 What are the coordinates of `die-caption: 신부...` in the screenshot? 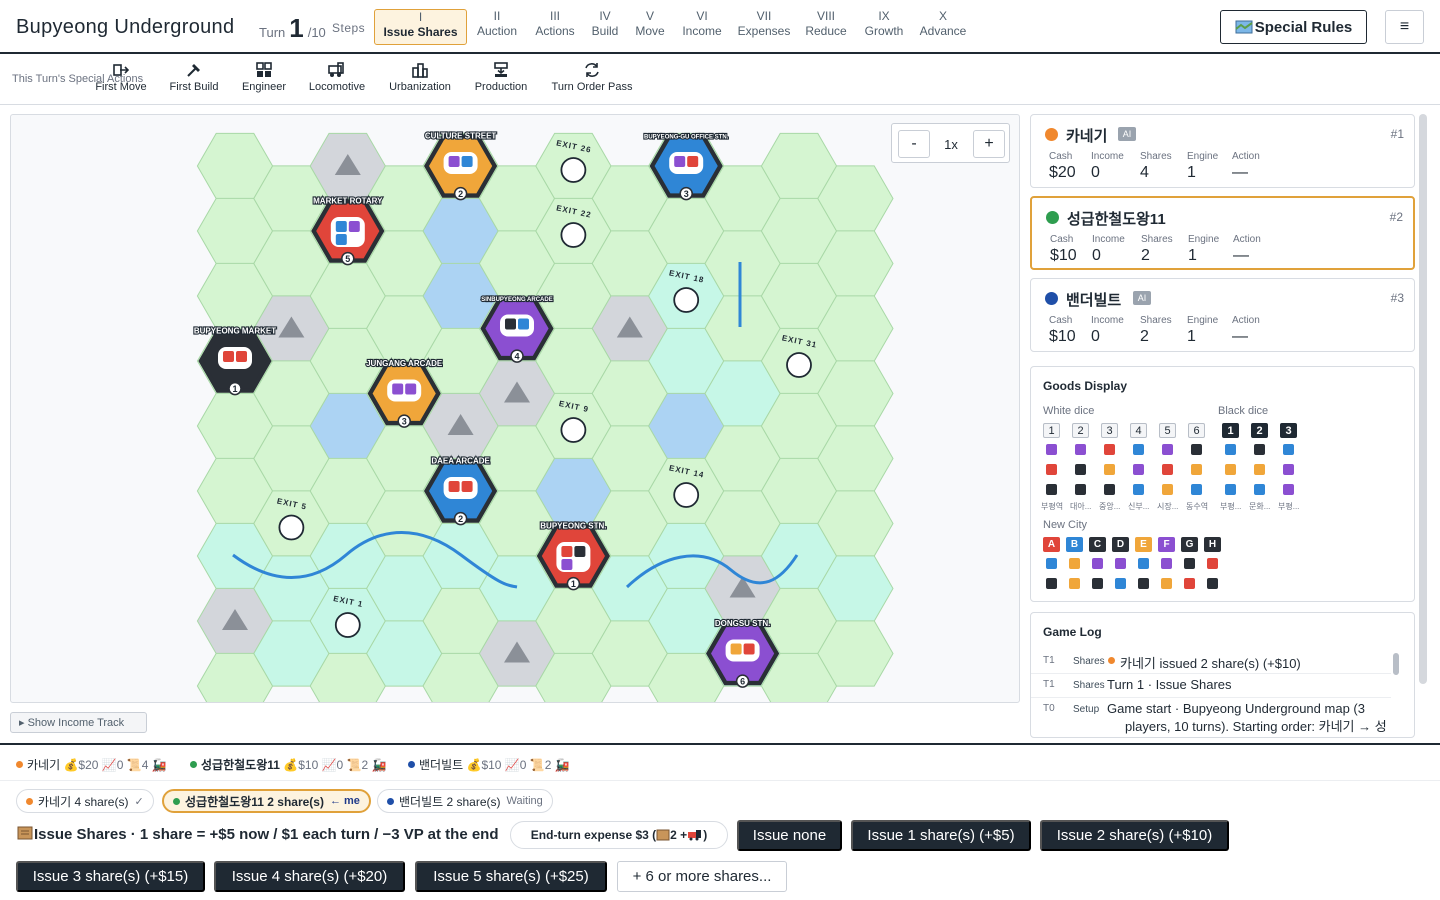 It's located at (1139, 506).